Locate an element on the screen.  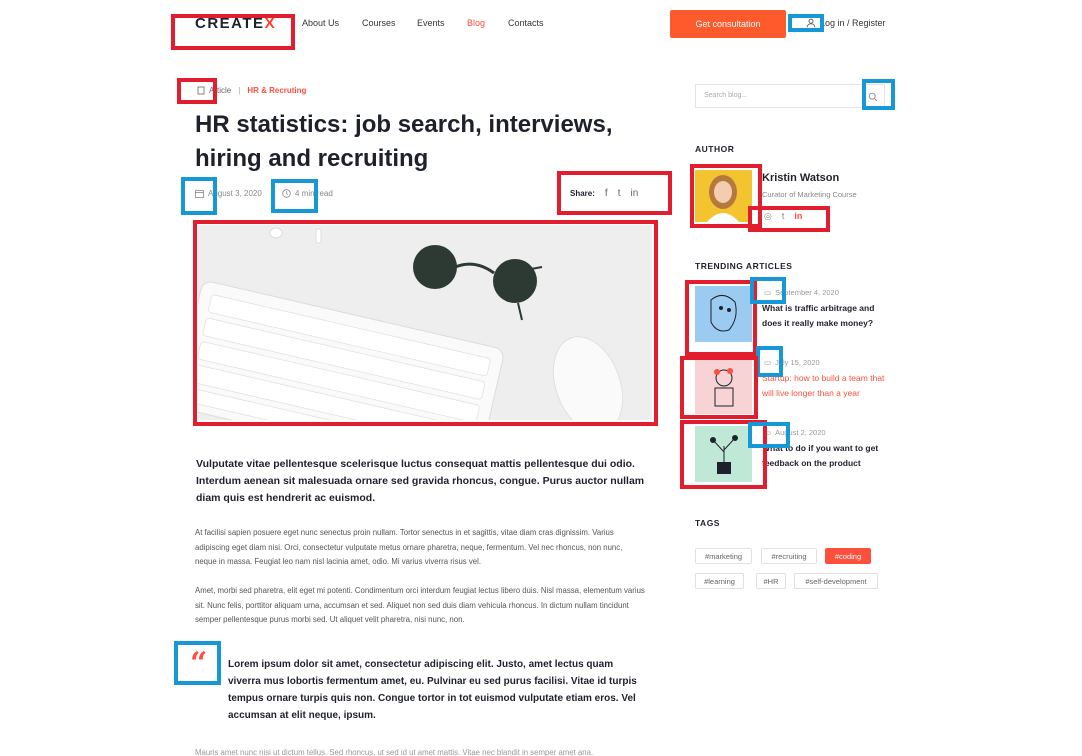
author-role: Curator of Marketing Course is located at coordinates (809, 194).